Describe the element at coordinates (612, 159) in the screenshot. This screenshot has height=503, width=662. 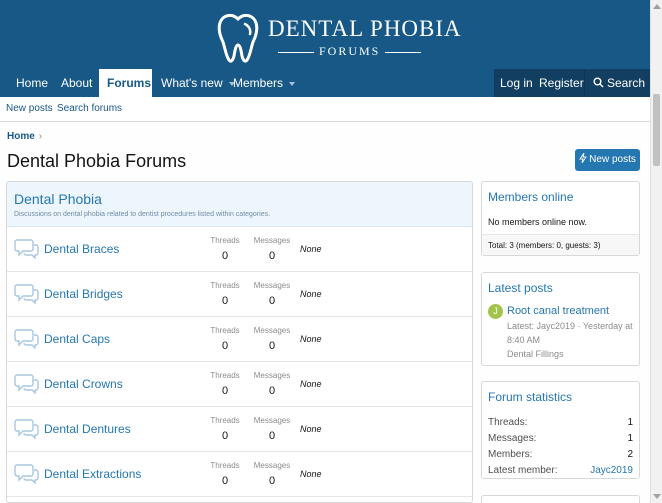
I see `new-posts-button-label: New posts` at that location.